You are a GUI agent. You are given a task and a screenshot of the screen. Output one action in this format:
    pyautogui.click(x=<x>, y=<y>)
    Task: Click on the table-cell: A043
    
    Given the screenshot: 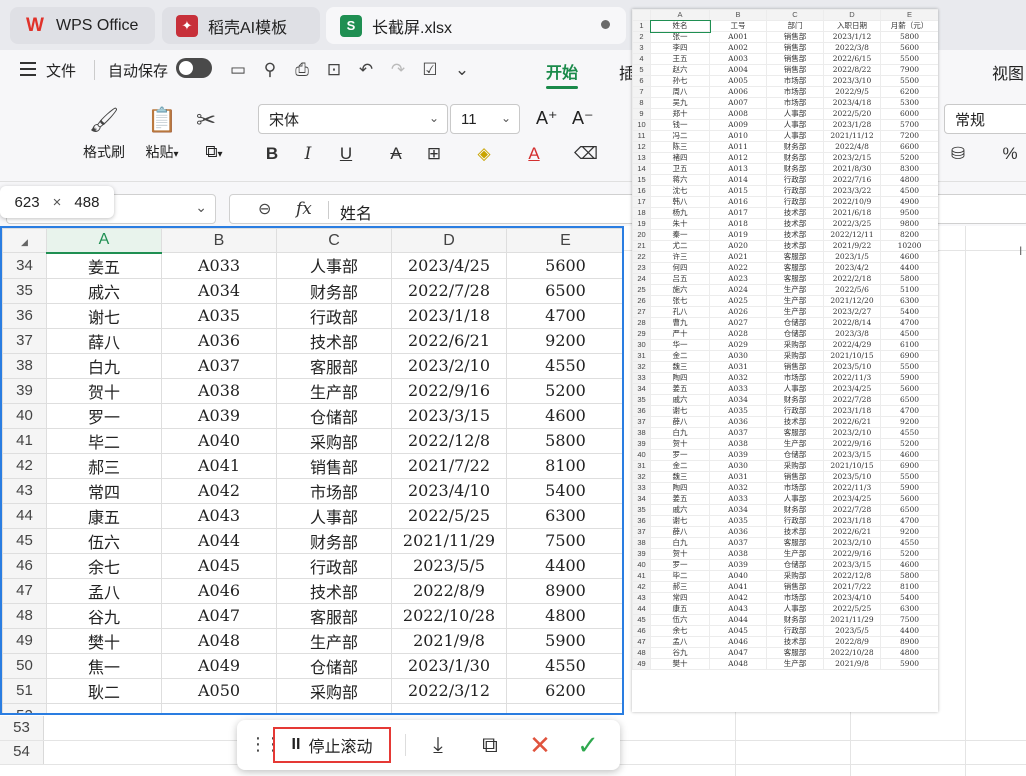 What is the action you would take?
    pyautogui.click(x=219, y=515)
    